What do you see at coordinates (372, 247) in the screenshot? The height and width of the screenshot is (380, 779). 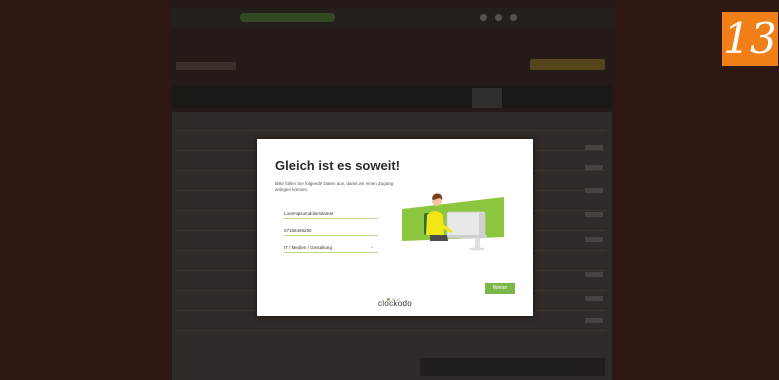 I see `chevron-down-icon: ⌄` at bounding box center [372, 247].